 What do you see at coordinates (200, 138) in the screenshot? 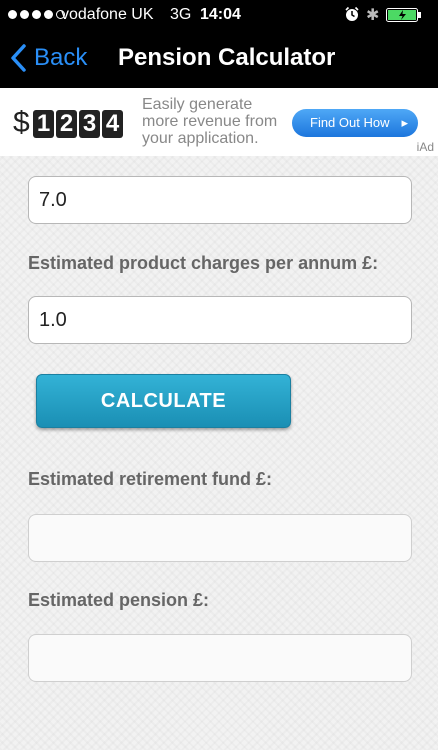
I see `ad-text-line: your application.` at bounding box center [200, 138].